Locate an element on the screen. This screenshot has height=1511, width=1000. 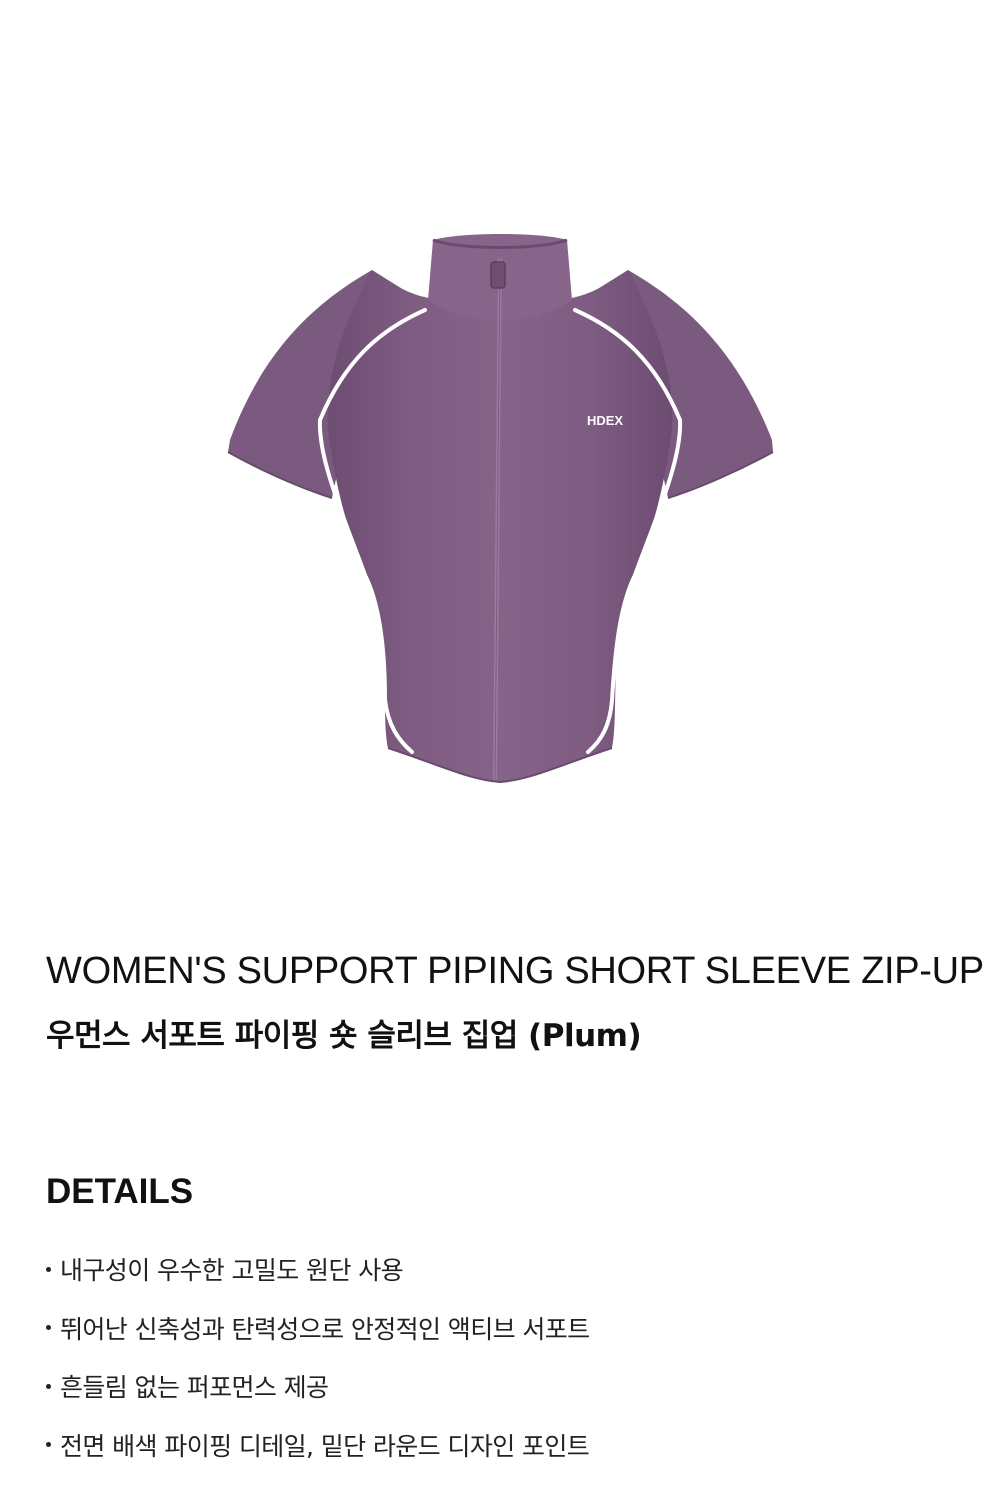
details-item: 뛰어난 신축성과 탄력성으로 안정적인 액티브 서포트 is located at coordinates (317, 1328).